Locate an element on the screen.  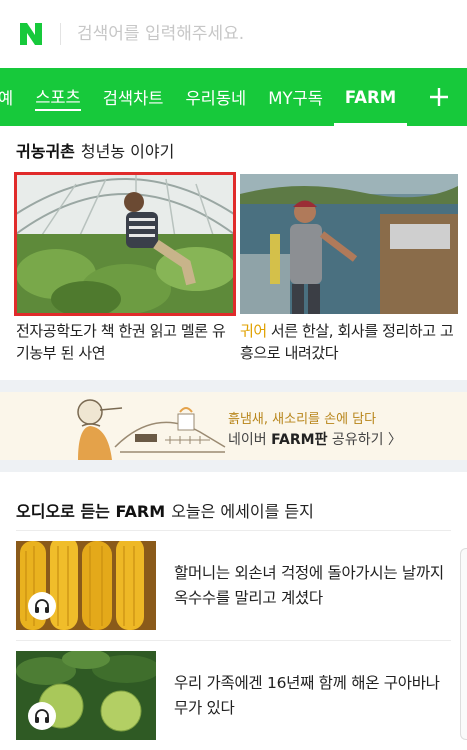
search-bar is located at coordinates (233, 34).